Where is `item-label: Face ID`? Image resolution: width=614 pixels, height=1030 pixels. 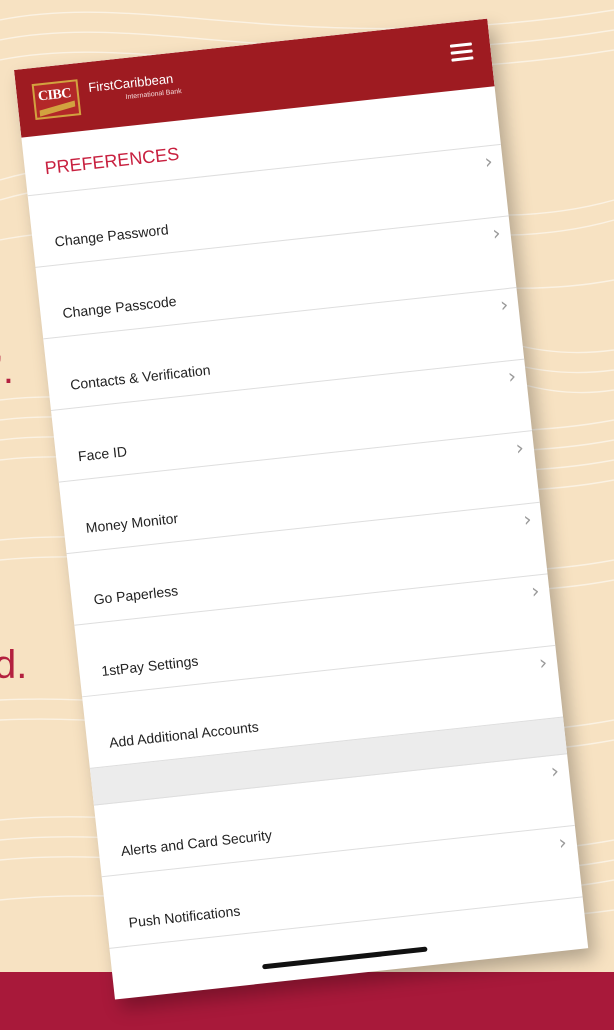 item-label: Face ID is located at coordinates (102, 454).